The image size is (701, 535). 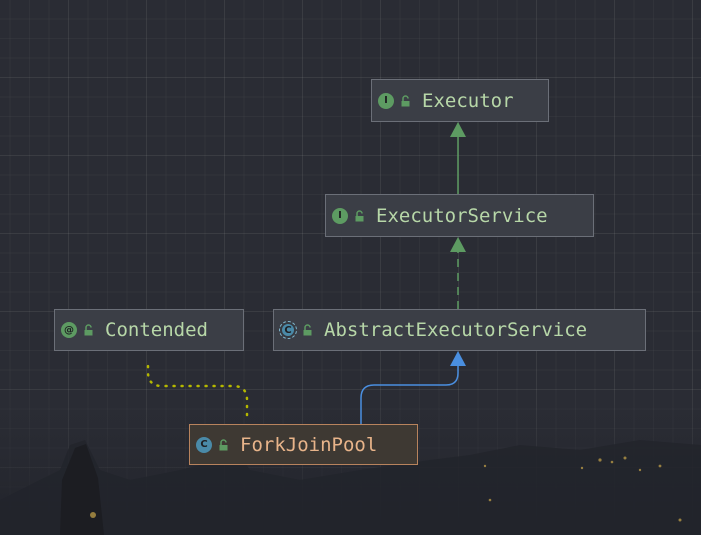 What do you see at coordinates (458, 158) in the screenshot?
I see `edge-executor-service-to-executor` at bounding box center [458, 158].